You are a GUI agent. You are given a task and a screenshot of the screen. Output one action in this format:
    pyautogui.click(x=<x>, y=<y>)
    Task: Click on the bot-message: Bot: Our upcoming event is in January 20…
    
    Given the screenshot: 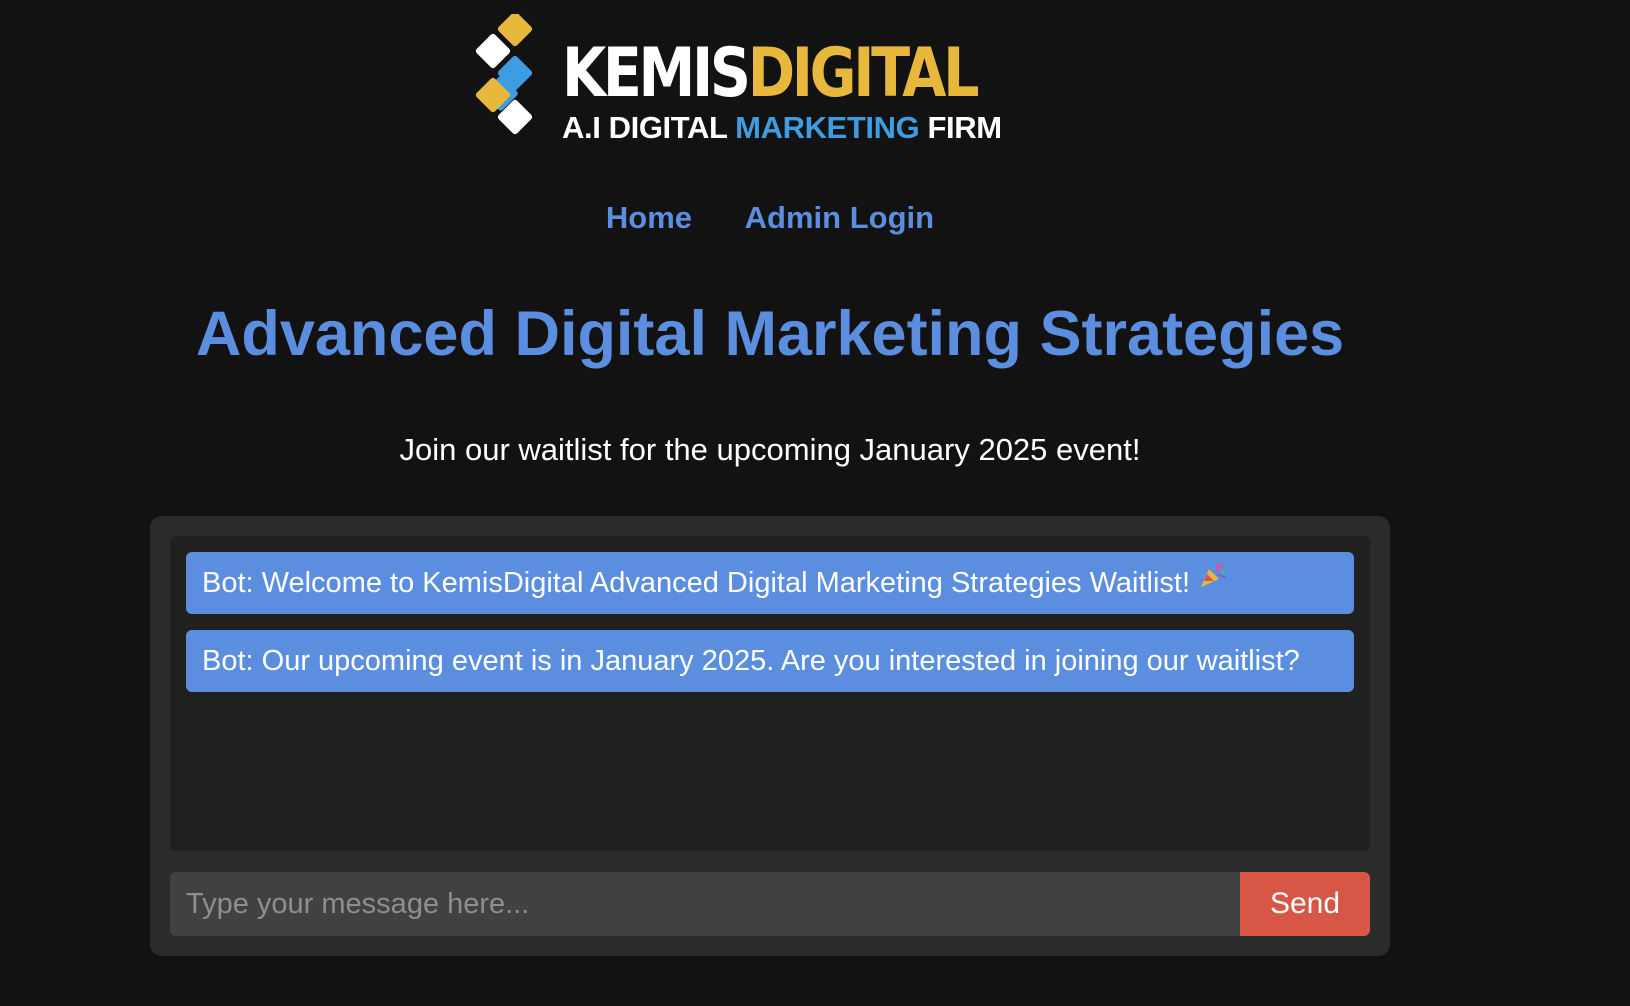 What is the action you would take?
    pyautogui.click(x=770, y=661)
    